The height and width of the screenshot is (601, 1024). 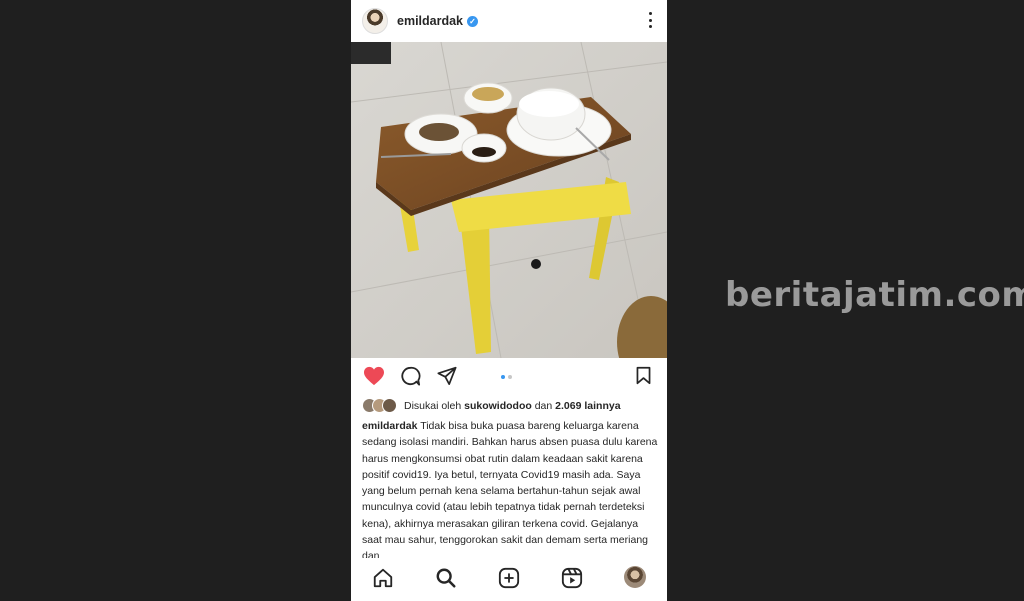 I want to click on reels-icon, so click(x=572, y=578).